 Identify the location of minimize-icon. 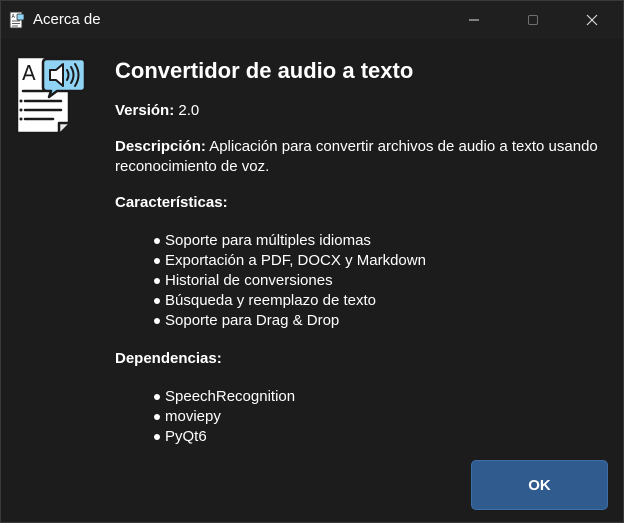
(474, 20).